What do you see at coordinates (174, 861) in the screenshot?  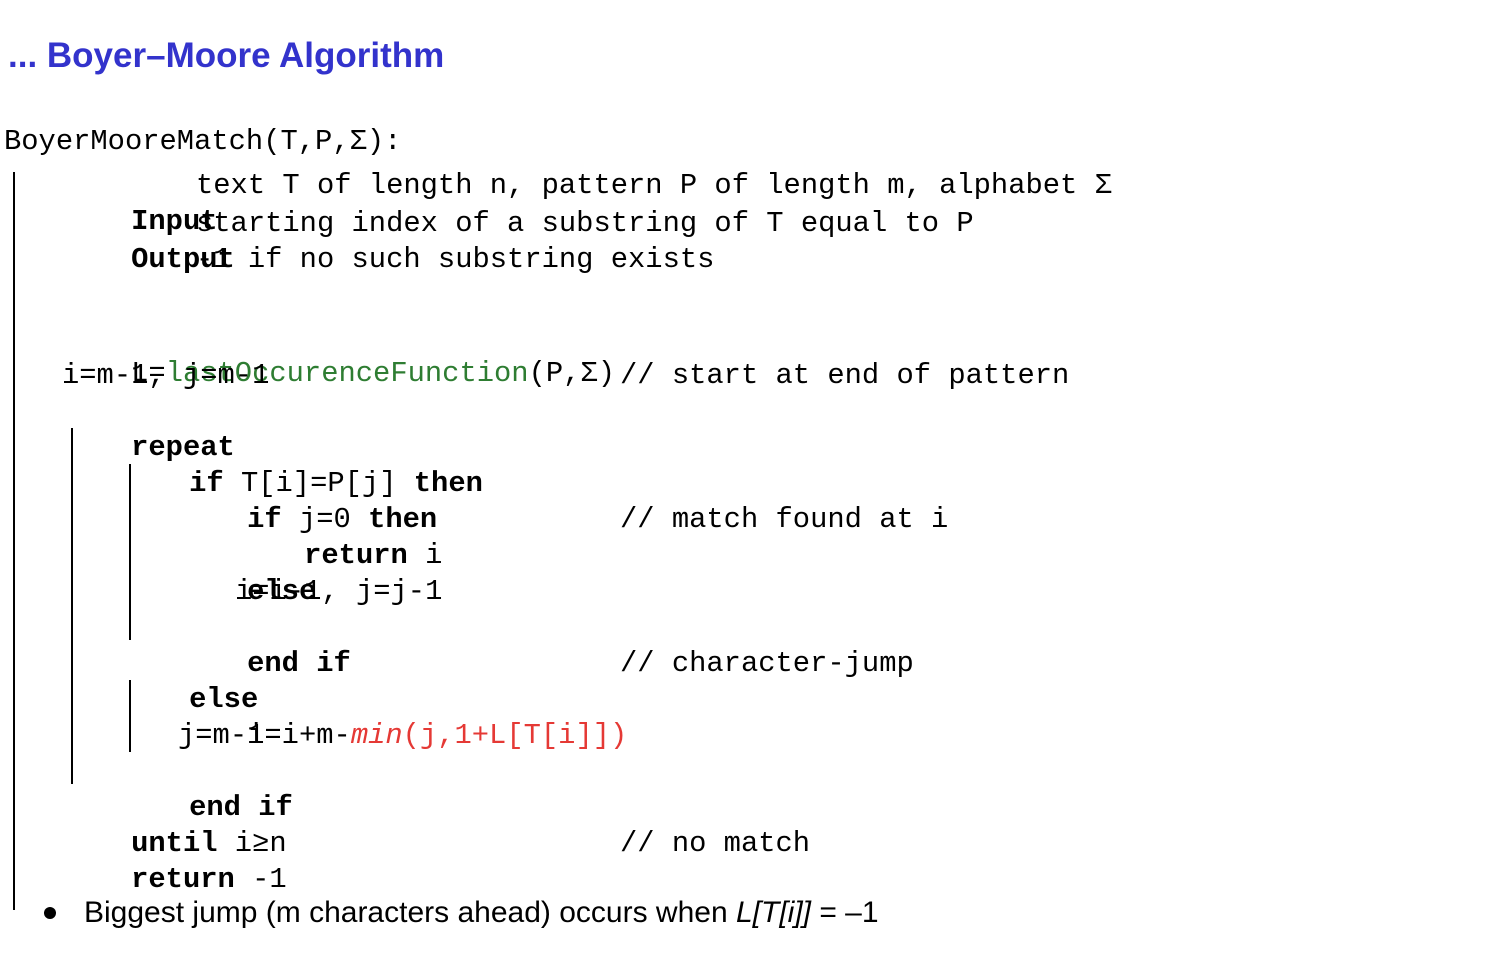 I see `code-line-return-neg: return -1` at bounding box center [174, 861].